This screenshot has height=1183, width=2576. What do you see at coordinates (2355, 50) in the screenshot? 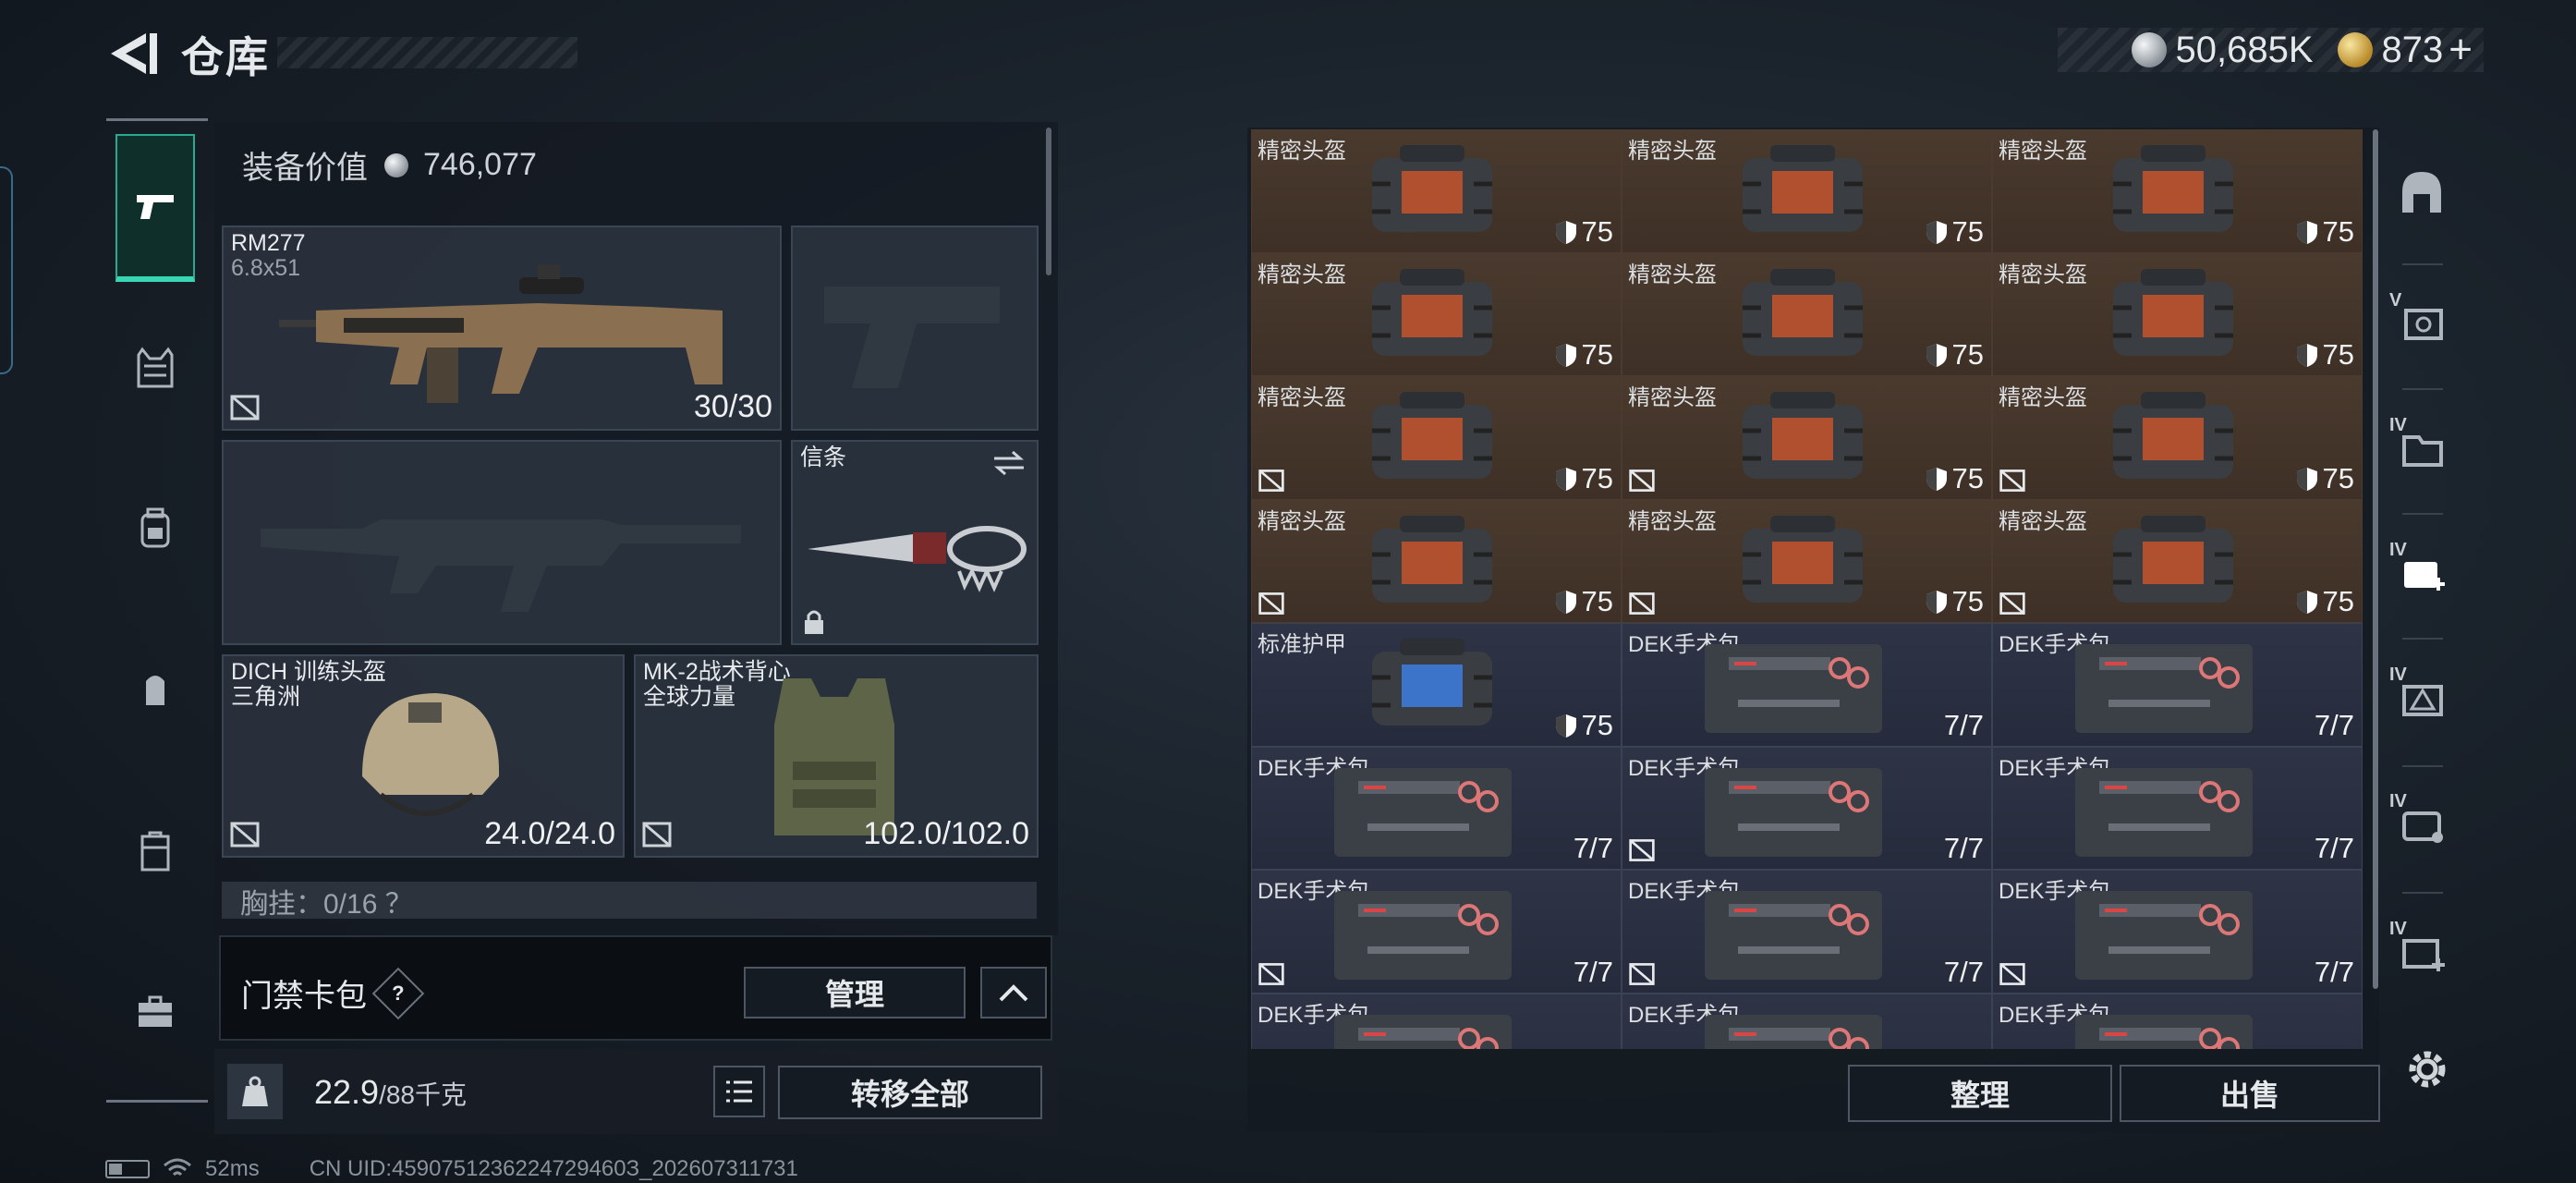
I see `gold-coin-icon` at bounding box center [2355, 50].